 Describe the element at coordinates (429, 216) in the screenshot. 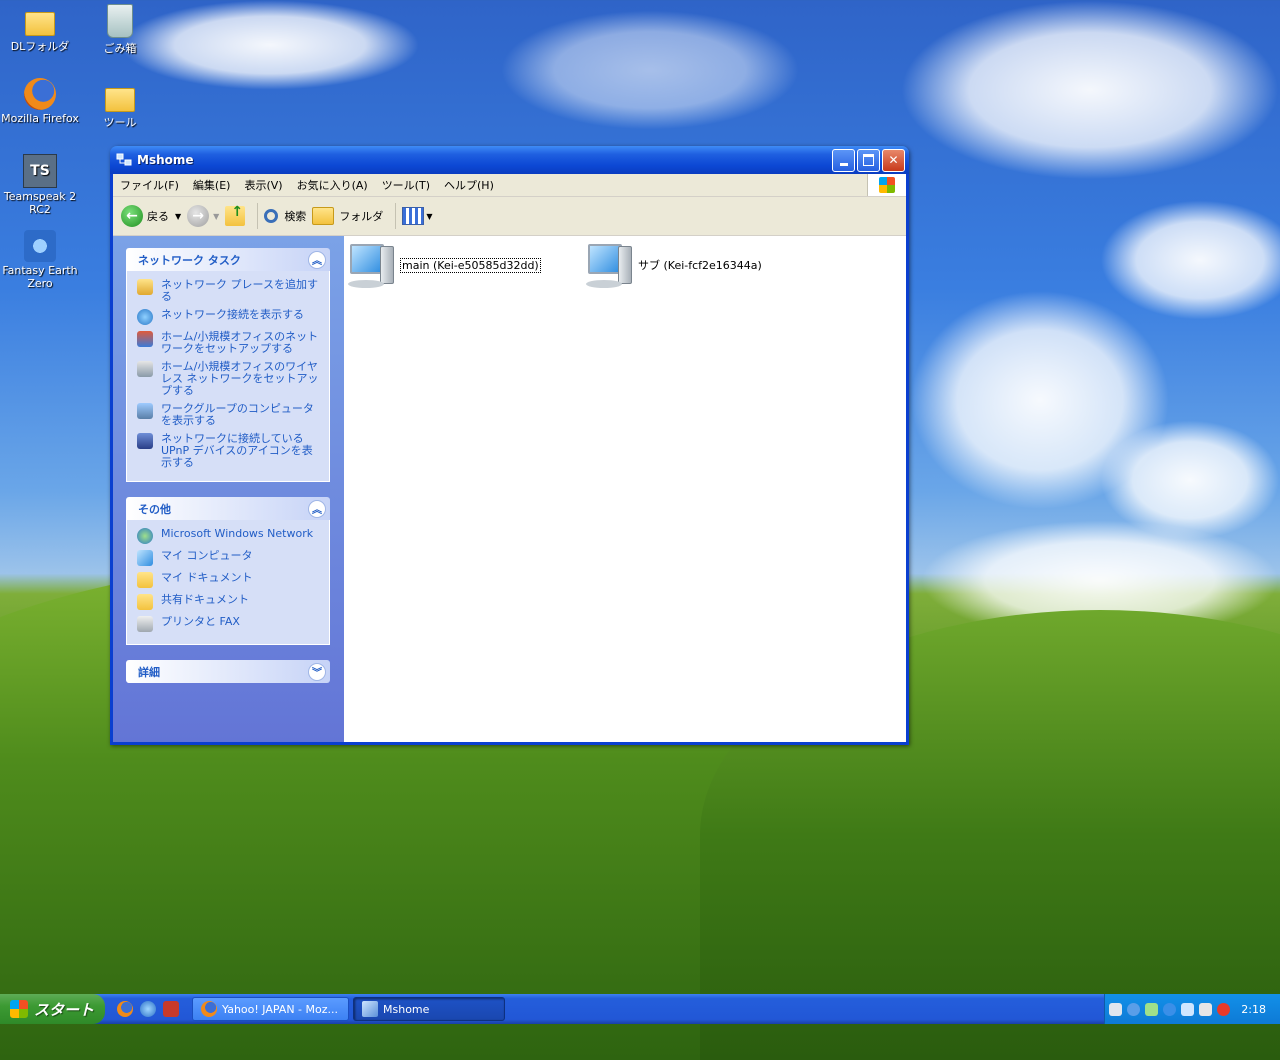

I see `chevron-down-icon: ▼` at that location.